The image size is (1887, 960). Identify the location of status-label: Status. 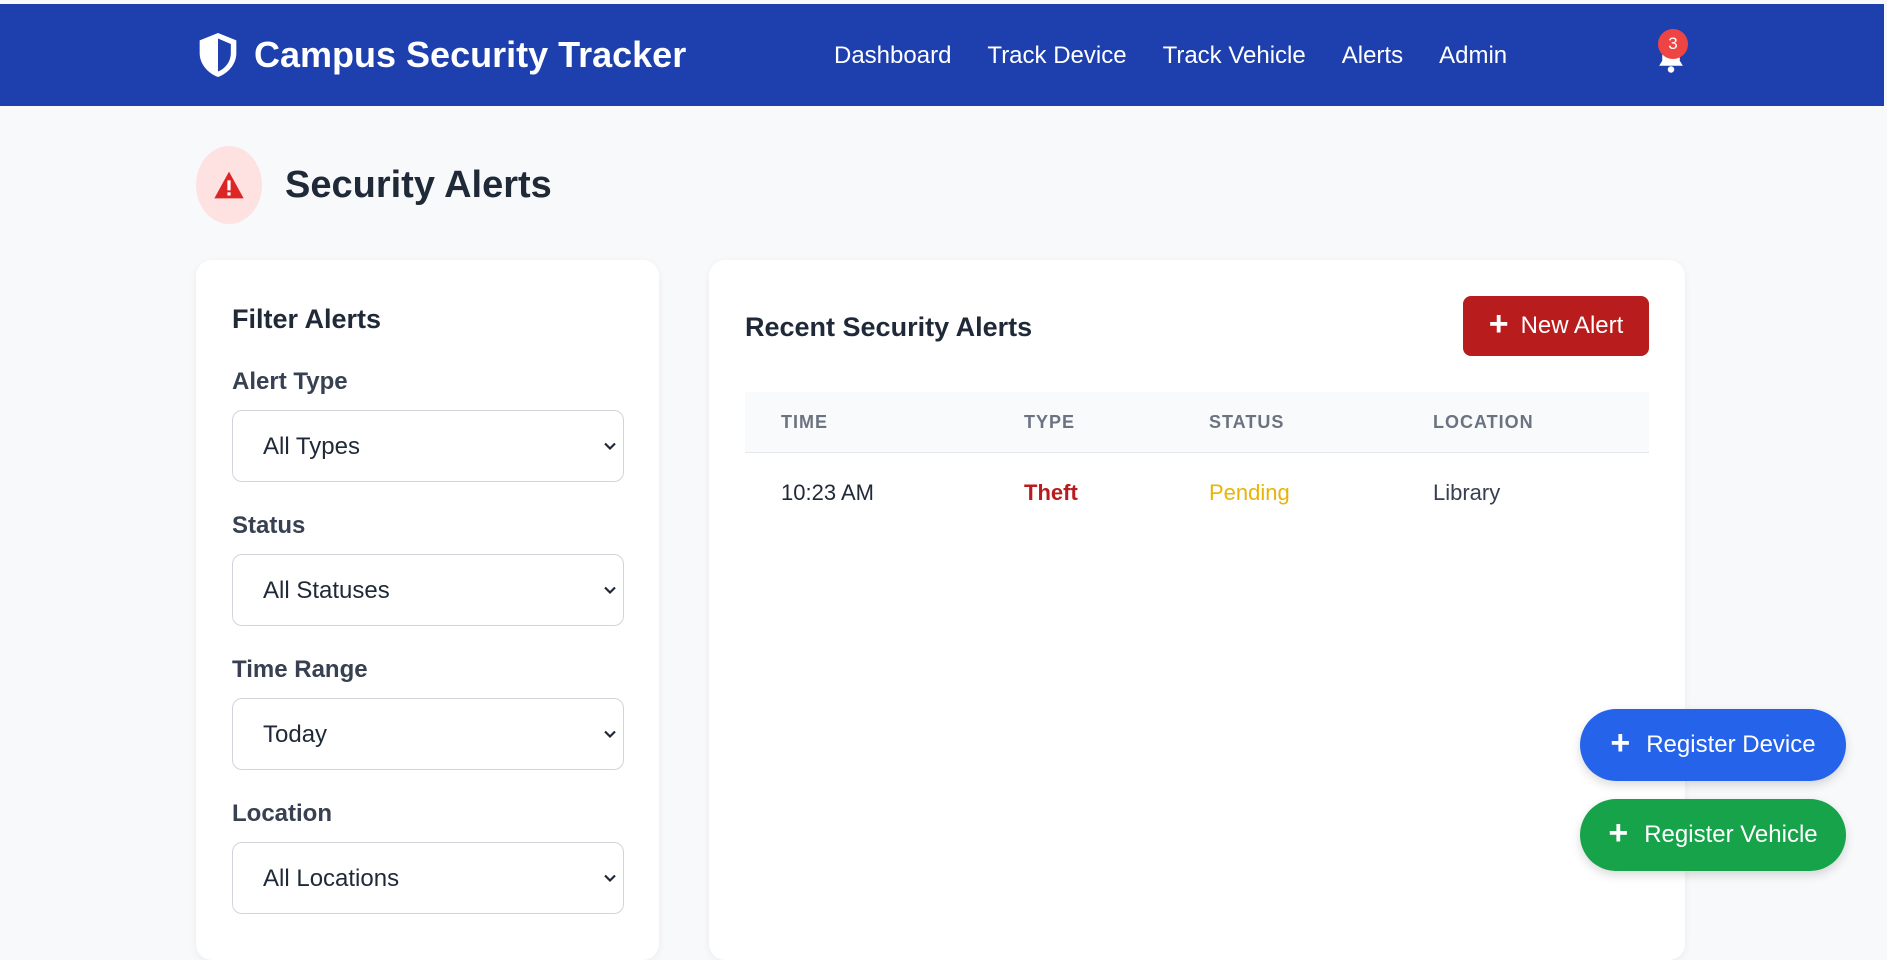
(269, 525).